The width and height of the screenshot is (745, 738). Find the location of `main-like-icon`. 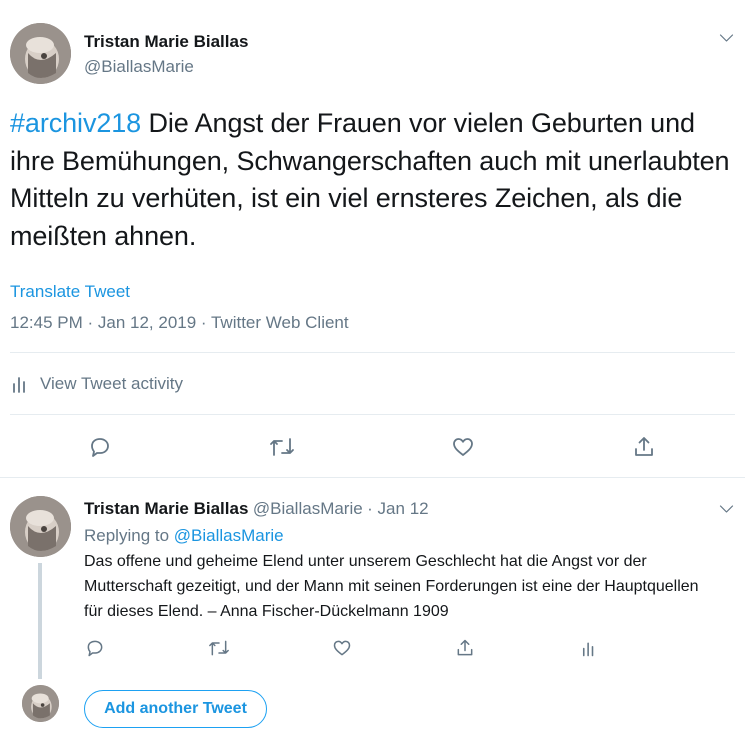

main-like-icon is located at coordinates (463, 447).